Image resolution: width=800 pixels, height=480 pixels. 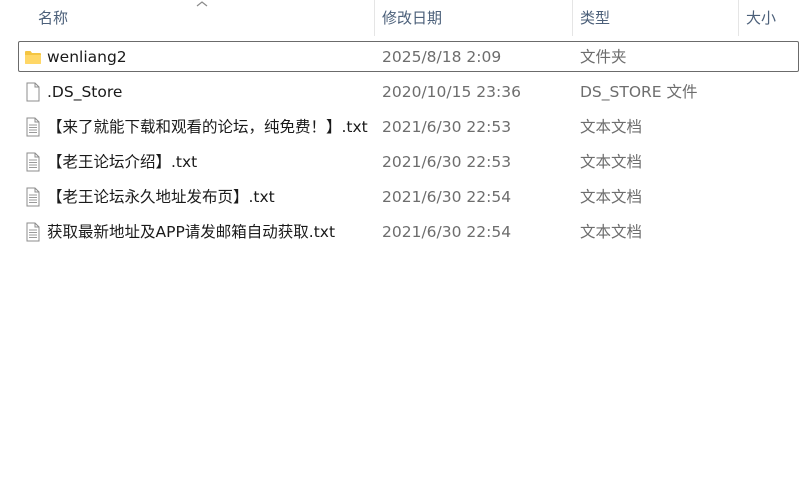 What do you see at coordinates (770, 18) in the screenshot?
I see `column-header-size: 大小` at bounding box center [770, 18].